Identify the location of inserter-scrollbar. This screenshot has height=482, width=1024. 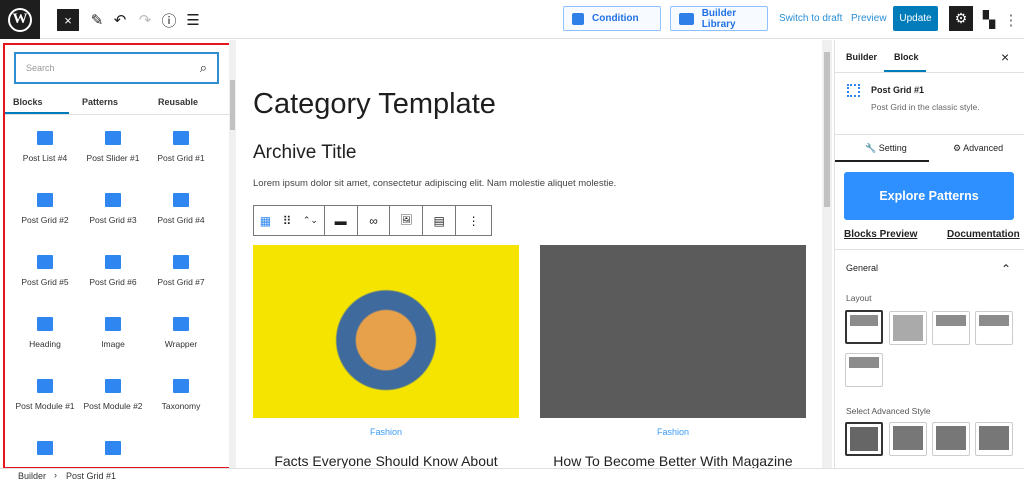
(232, 254).